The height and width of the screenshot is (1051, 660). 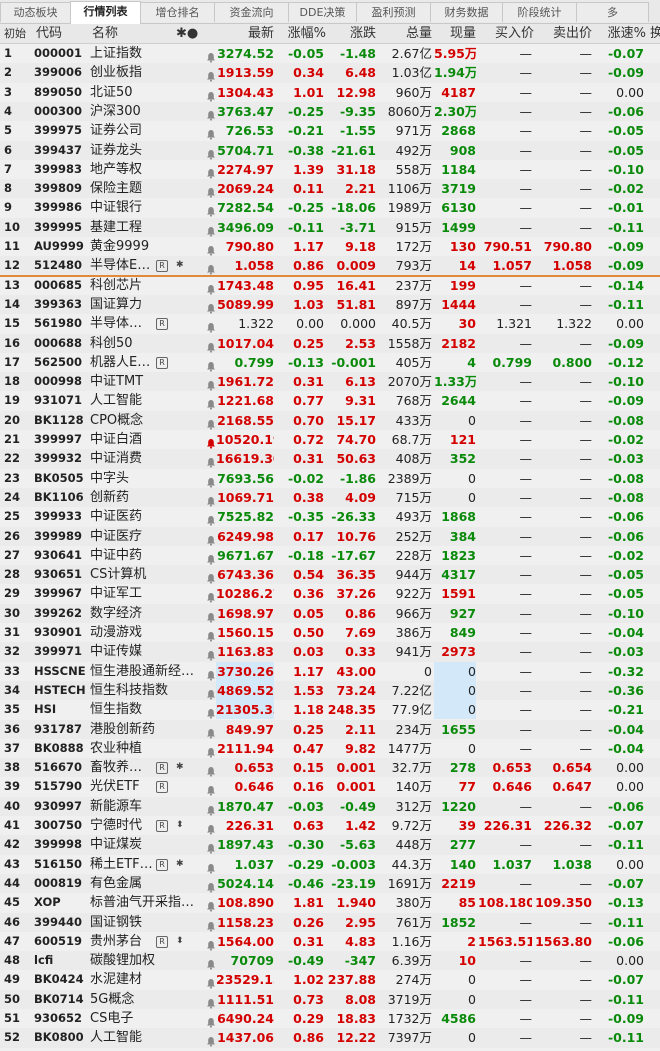 I want to click on table-row: 50 BK0714 5G概念 1111.51 0.73 8.08 3719万 0 — — -0.11, so click(x=330, y=999).